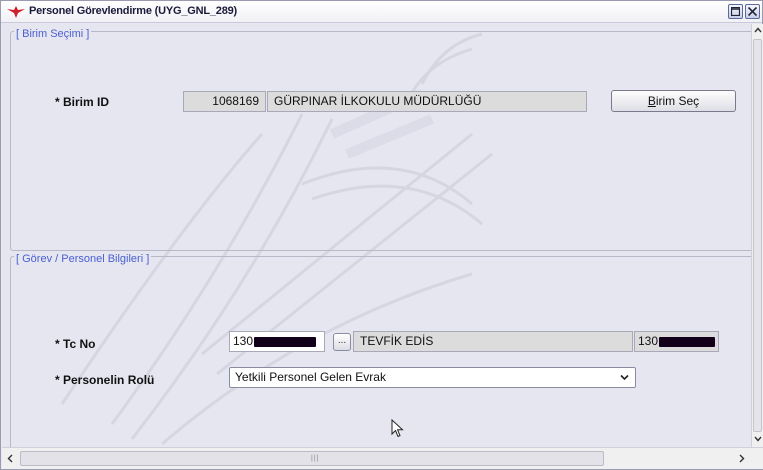 The height and width of the screenshot is (470, 763). I want to click on title-bar: Personel Görevlendirme (UYG_GNL_289), so click(381, 12).